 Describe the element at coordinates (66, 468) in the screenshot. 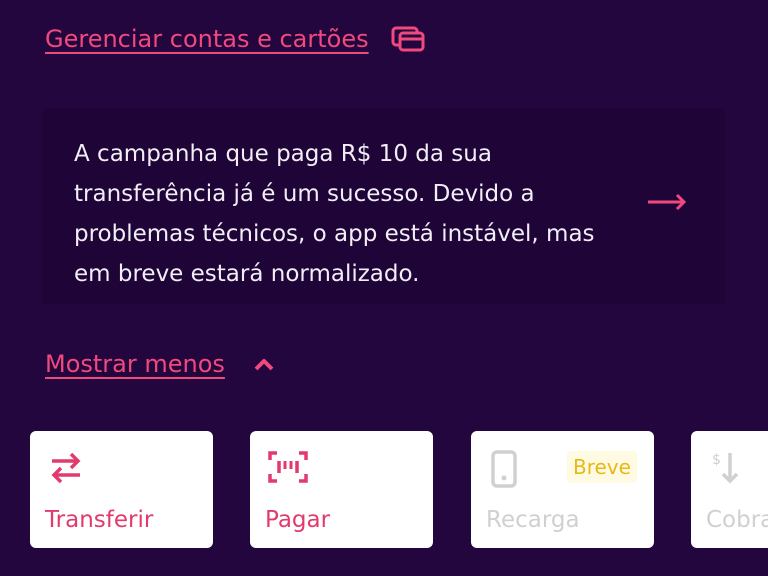

I see `transfer-arrows-icon` at that location.